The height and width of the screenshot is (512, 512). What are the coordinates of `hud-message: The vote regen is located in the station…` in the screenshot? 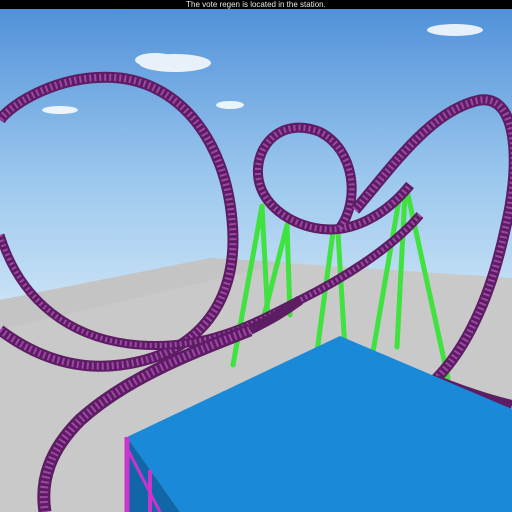 It's located at (256, 4).